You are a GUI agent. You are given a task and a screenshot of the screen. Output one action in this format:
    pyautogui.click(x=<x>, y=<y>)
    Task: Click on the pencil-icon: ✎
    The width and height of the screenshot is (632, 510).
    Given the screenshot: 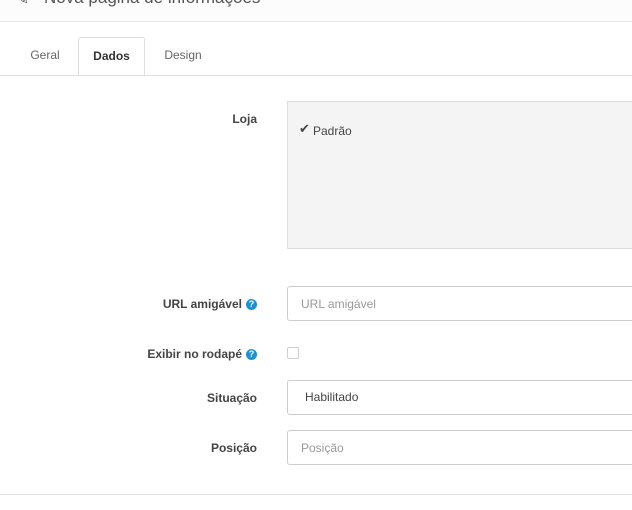 What is the action you would take?
    pyautogui.click(x=23, y=4)
    